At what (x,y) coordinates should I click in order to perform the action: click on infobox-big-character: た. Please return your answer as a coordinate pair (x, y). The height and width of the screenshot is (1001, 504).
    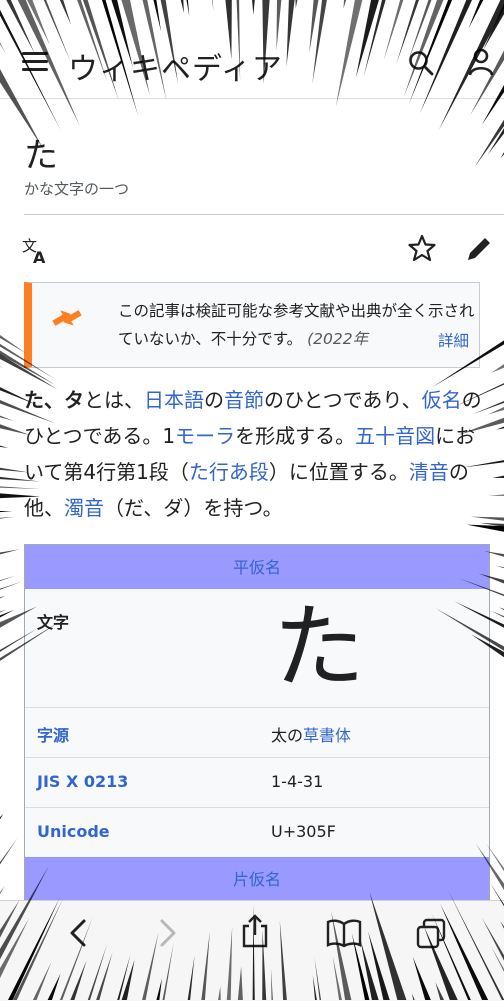
    Looking at the image, I should click on (319, 647).